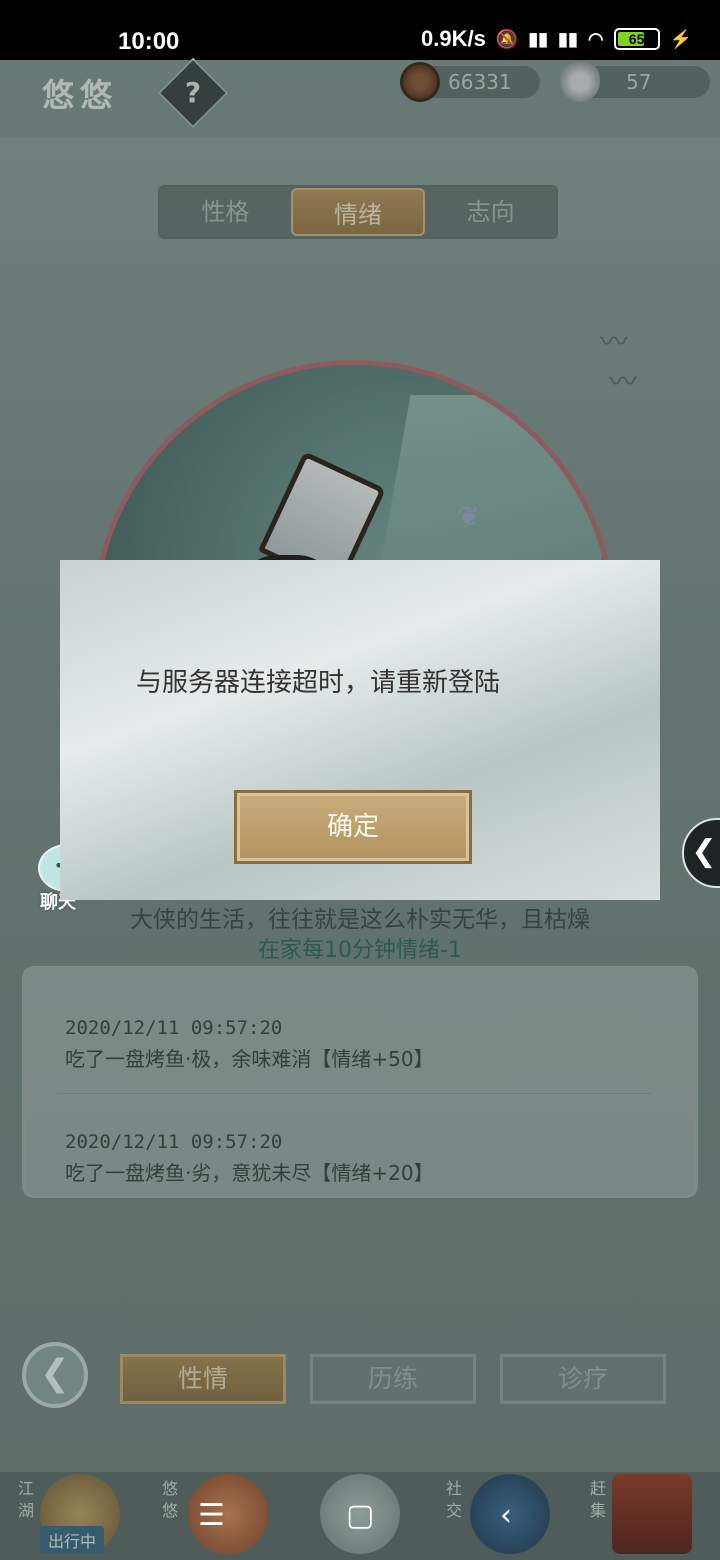 The width and height of the screenshot is (720, 1560). I want to click on signal-icon: ▮▮, so click(538, 38).